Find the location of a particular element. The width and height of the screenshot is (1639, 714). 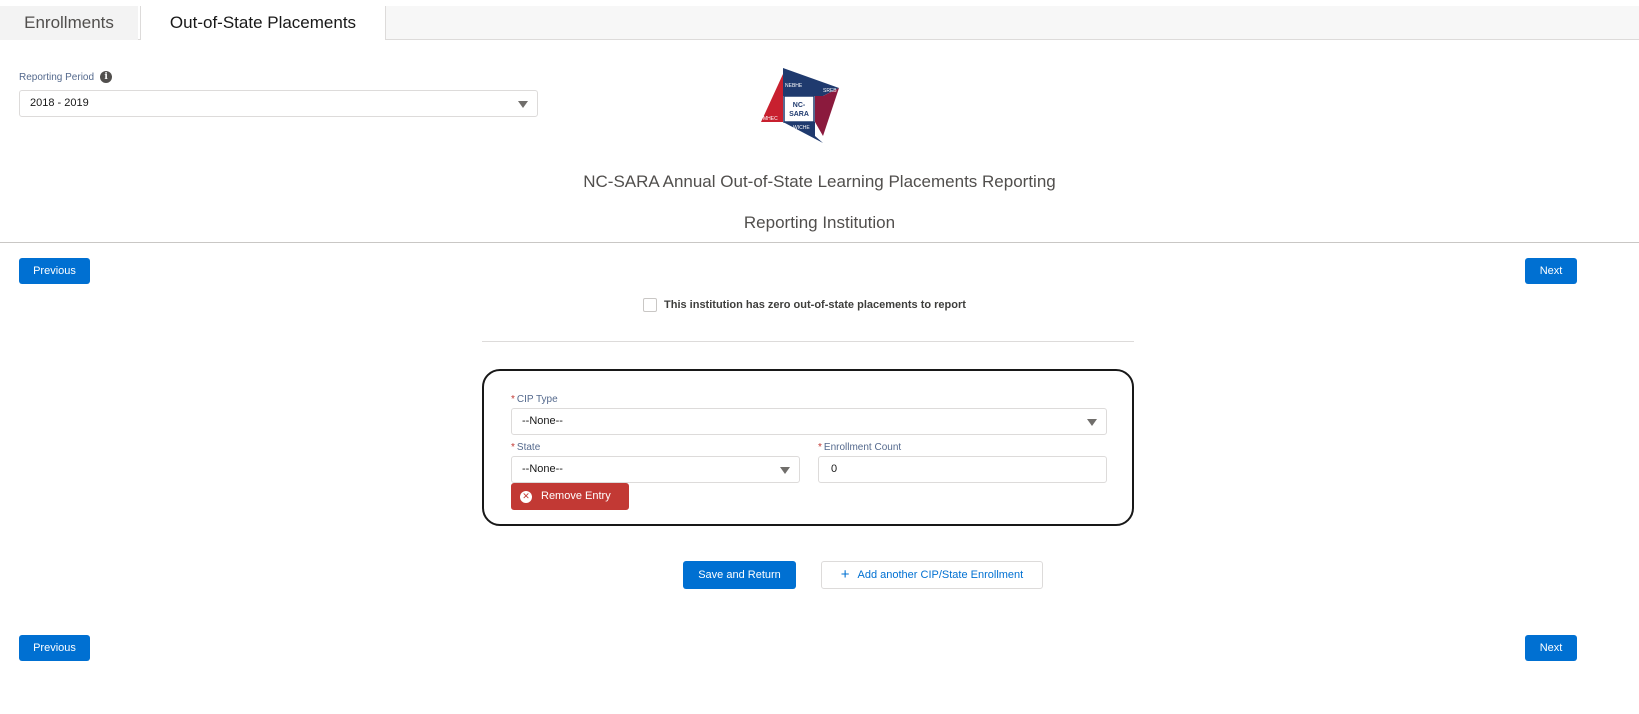

cip-type-label-text: CIP Type is located at coordinates (537, 399).